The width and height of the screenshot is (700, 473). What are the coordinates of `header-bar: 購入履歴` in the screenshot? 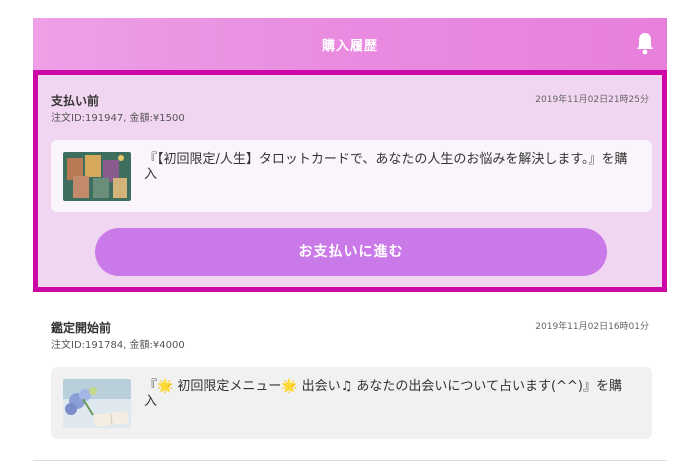 It's located at (350, 44).